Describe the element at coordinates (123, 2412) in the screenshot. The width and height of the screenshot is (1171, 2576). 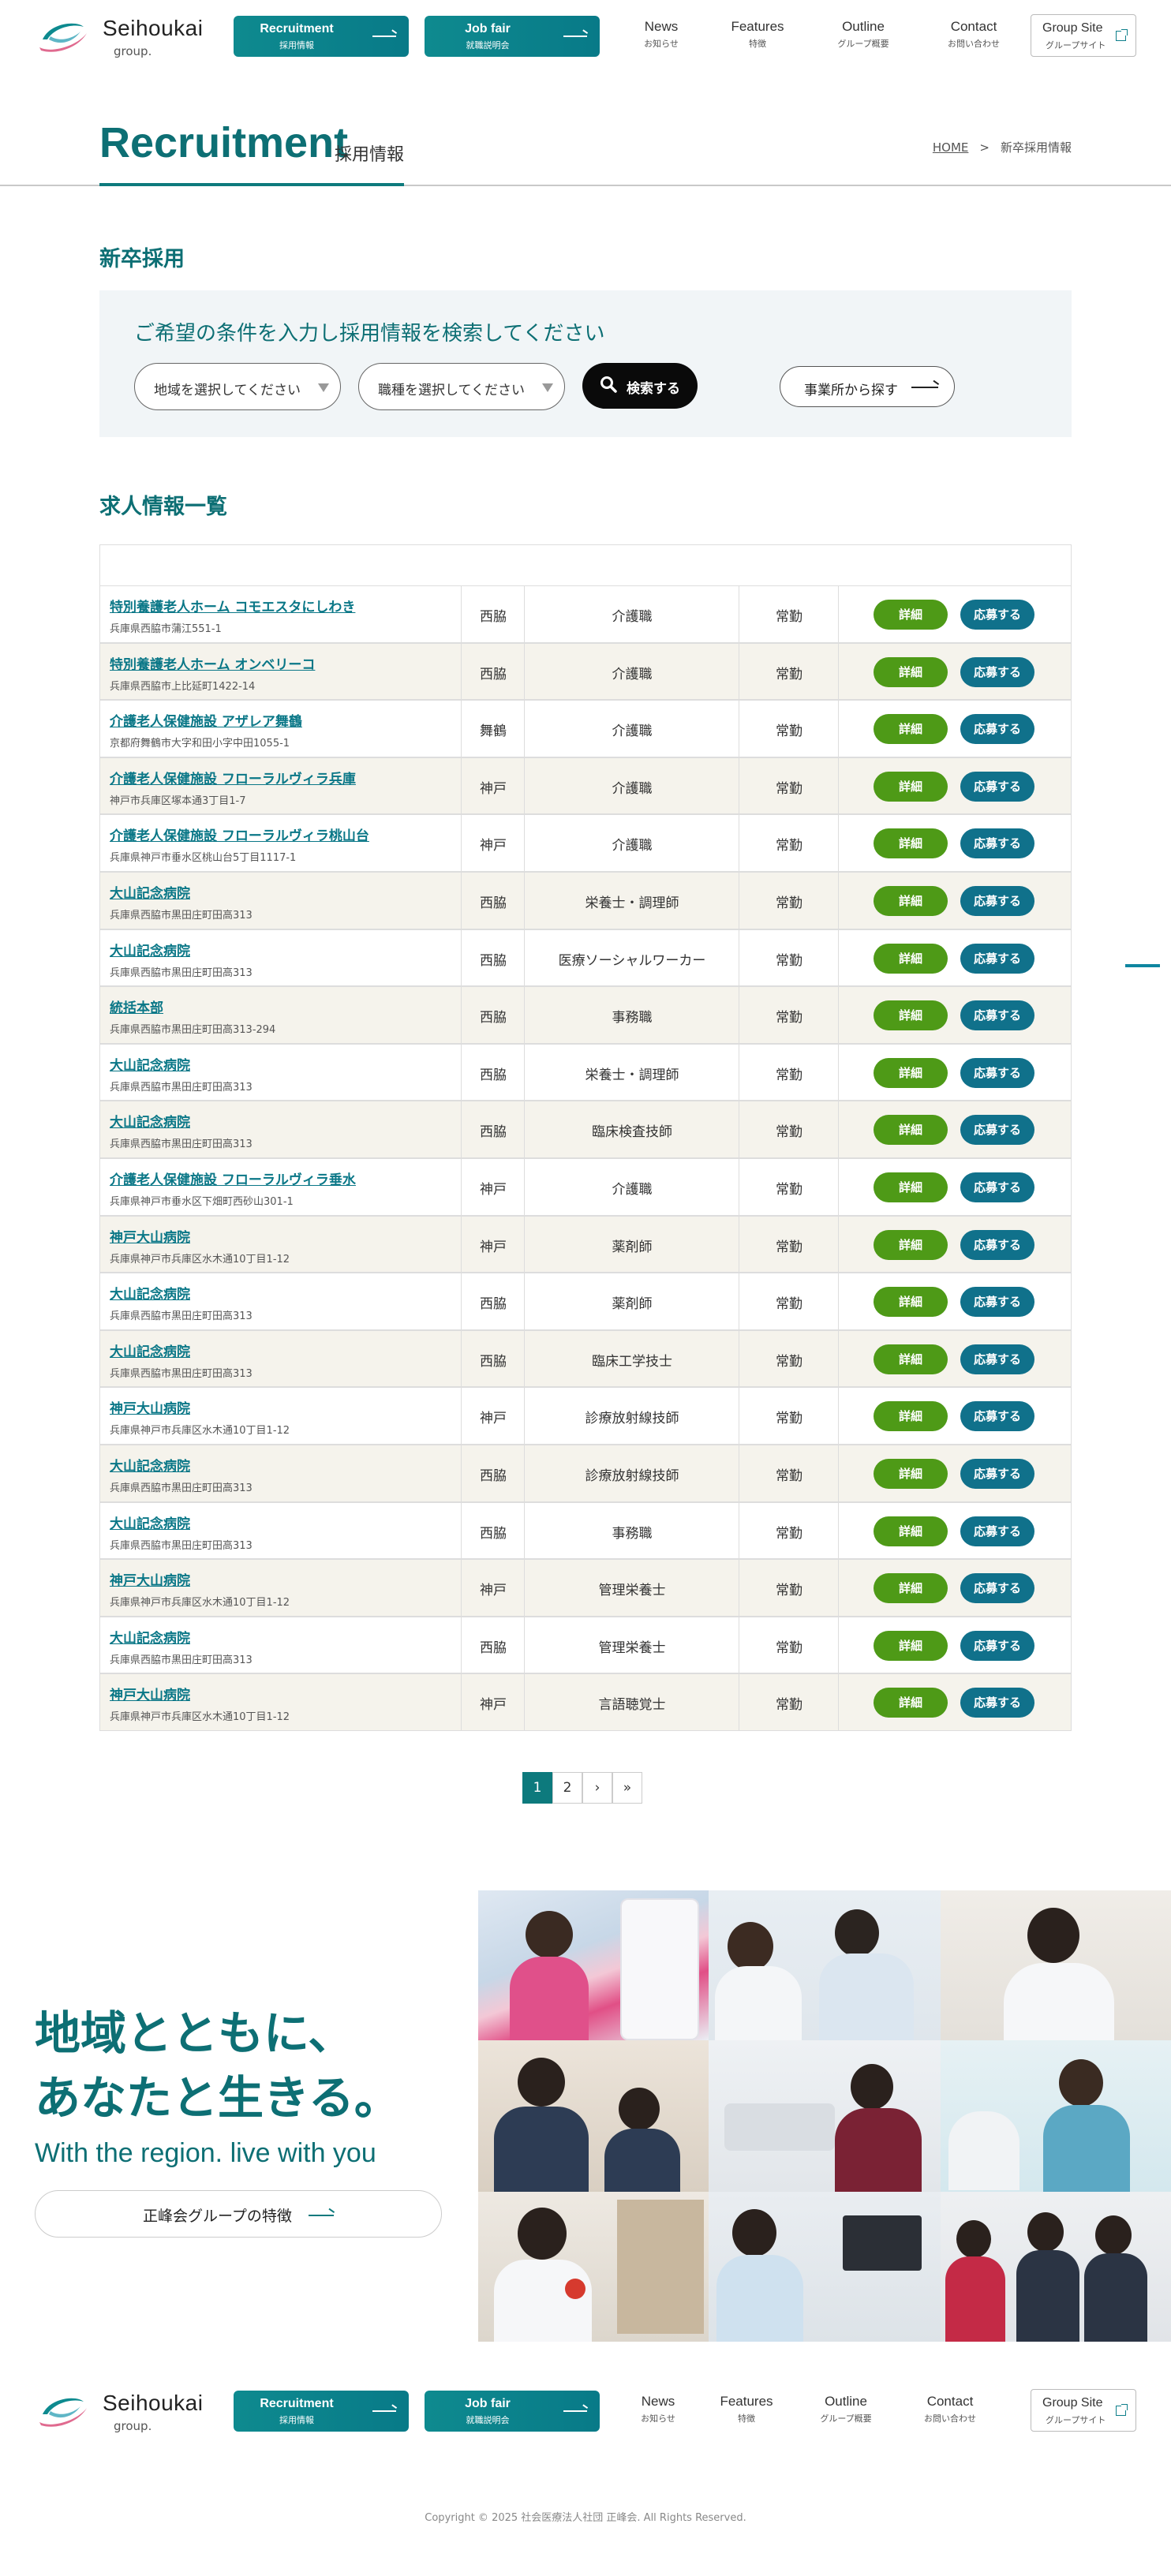
I see `footer-logo: Seihoukai group.` at that location.